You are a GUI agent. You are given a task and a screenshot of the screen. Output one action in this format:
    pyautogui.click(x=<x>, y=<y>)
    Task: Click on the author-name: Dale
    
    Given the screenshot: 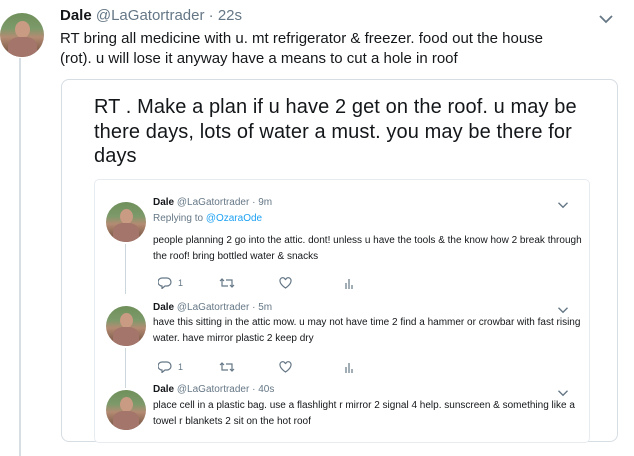 What is the action you would take?
    pyautogui.click(x=76, y=15)
    